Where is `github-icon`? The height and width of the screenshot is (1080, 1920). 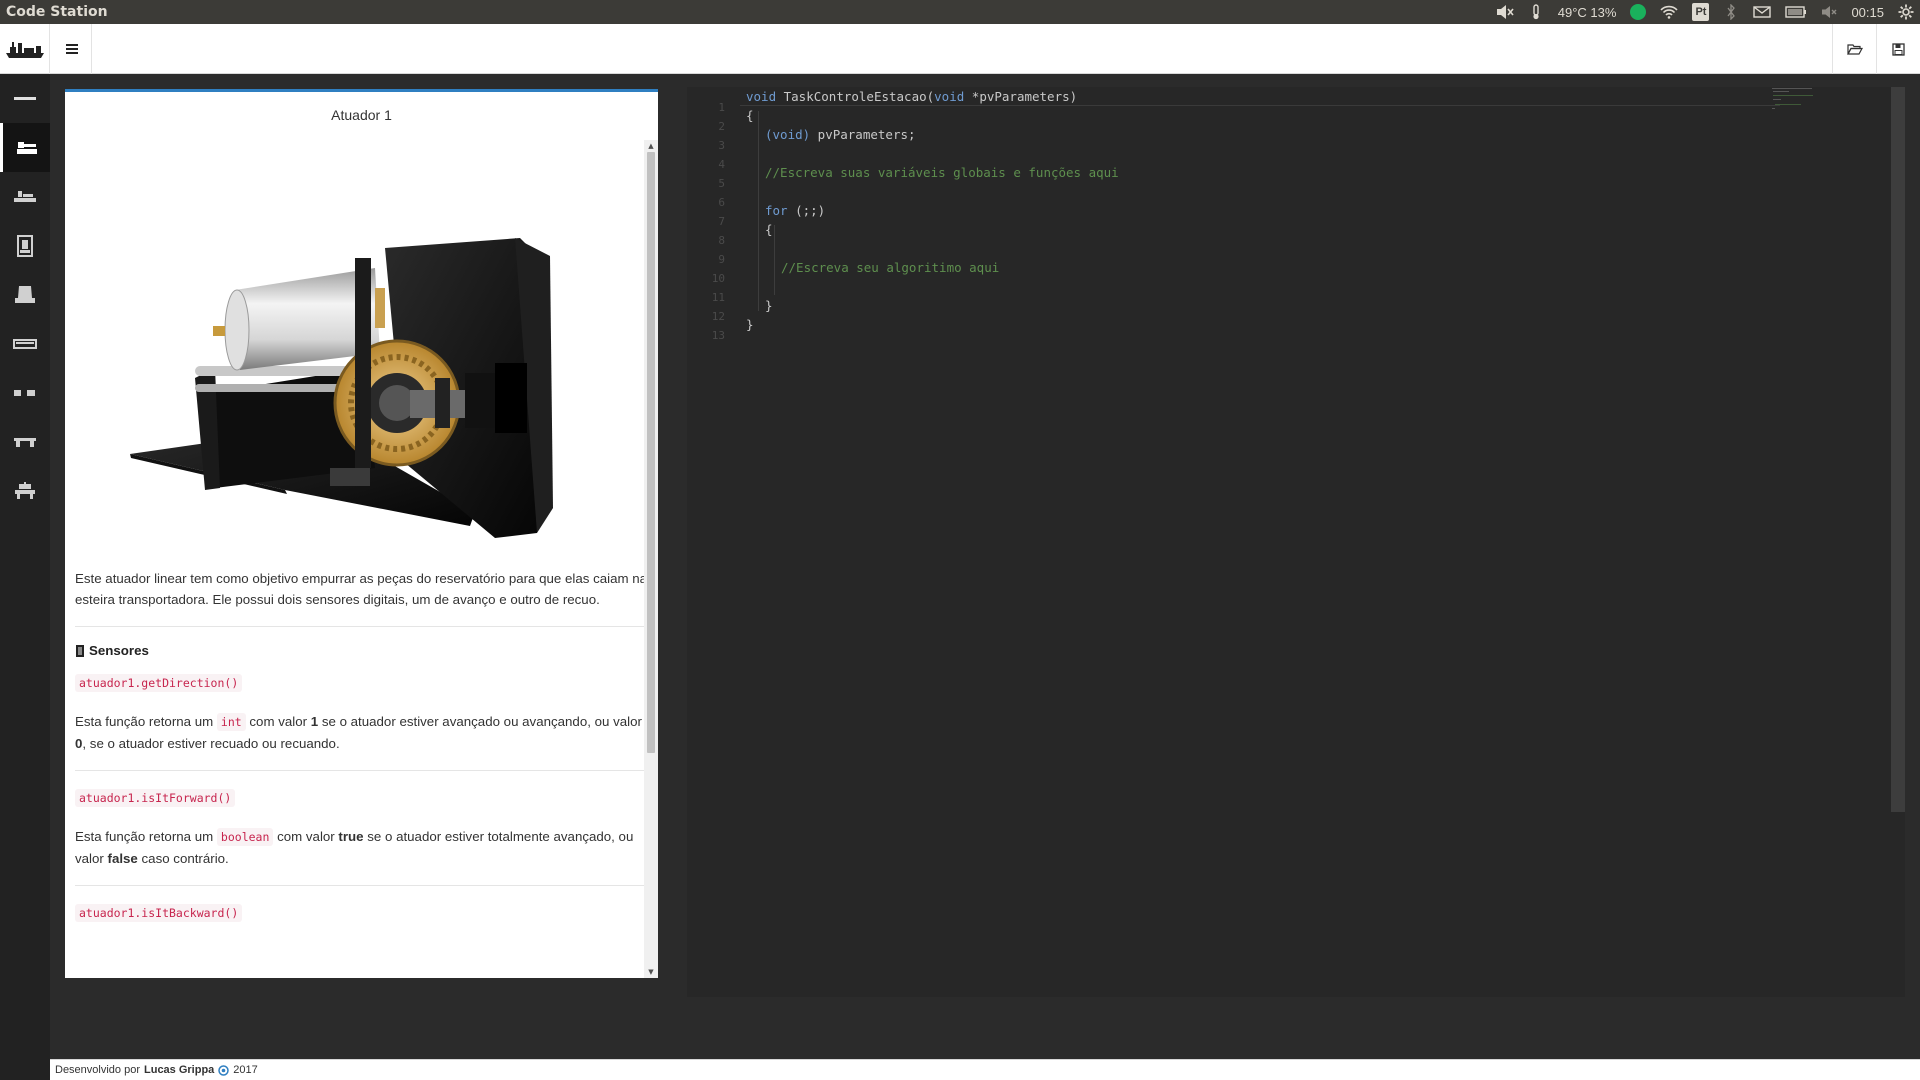
github-icon is located at coordinates (224, 1070).